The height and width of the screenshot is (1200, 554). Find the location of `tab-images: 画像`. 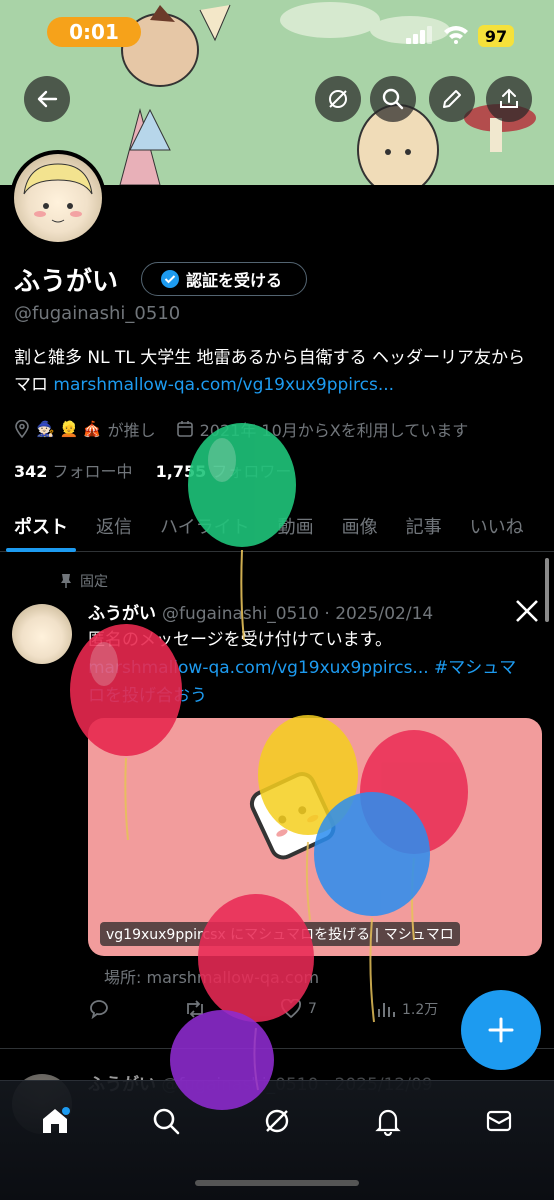

tab-images: 画像 is located at coordinates (360, 526).